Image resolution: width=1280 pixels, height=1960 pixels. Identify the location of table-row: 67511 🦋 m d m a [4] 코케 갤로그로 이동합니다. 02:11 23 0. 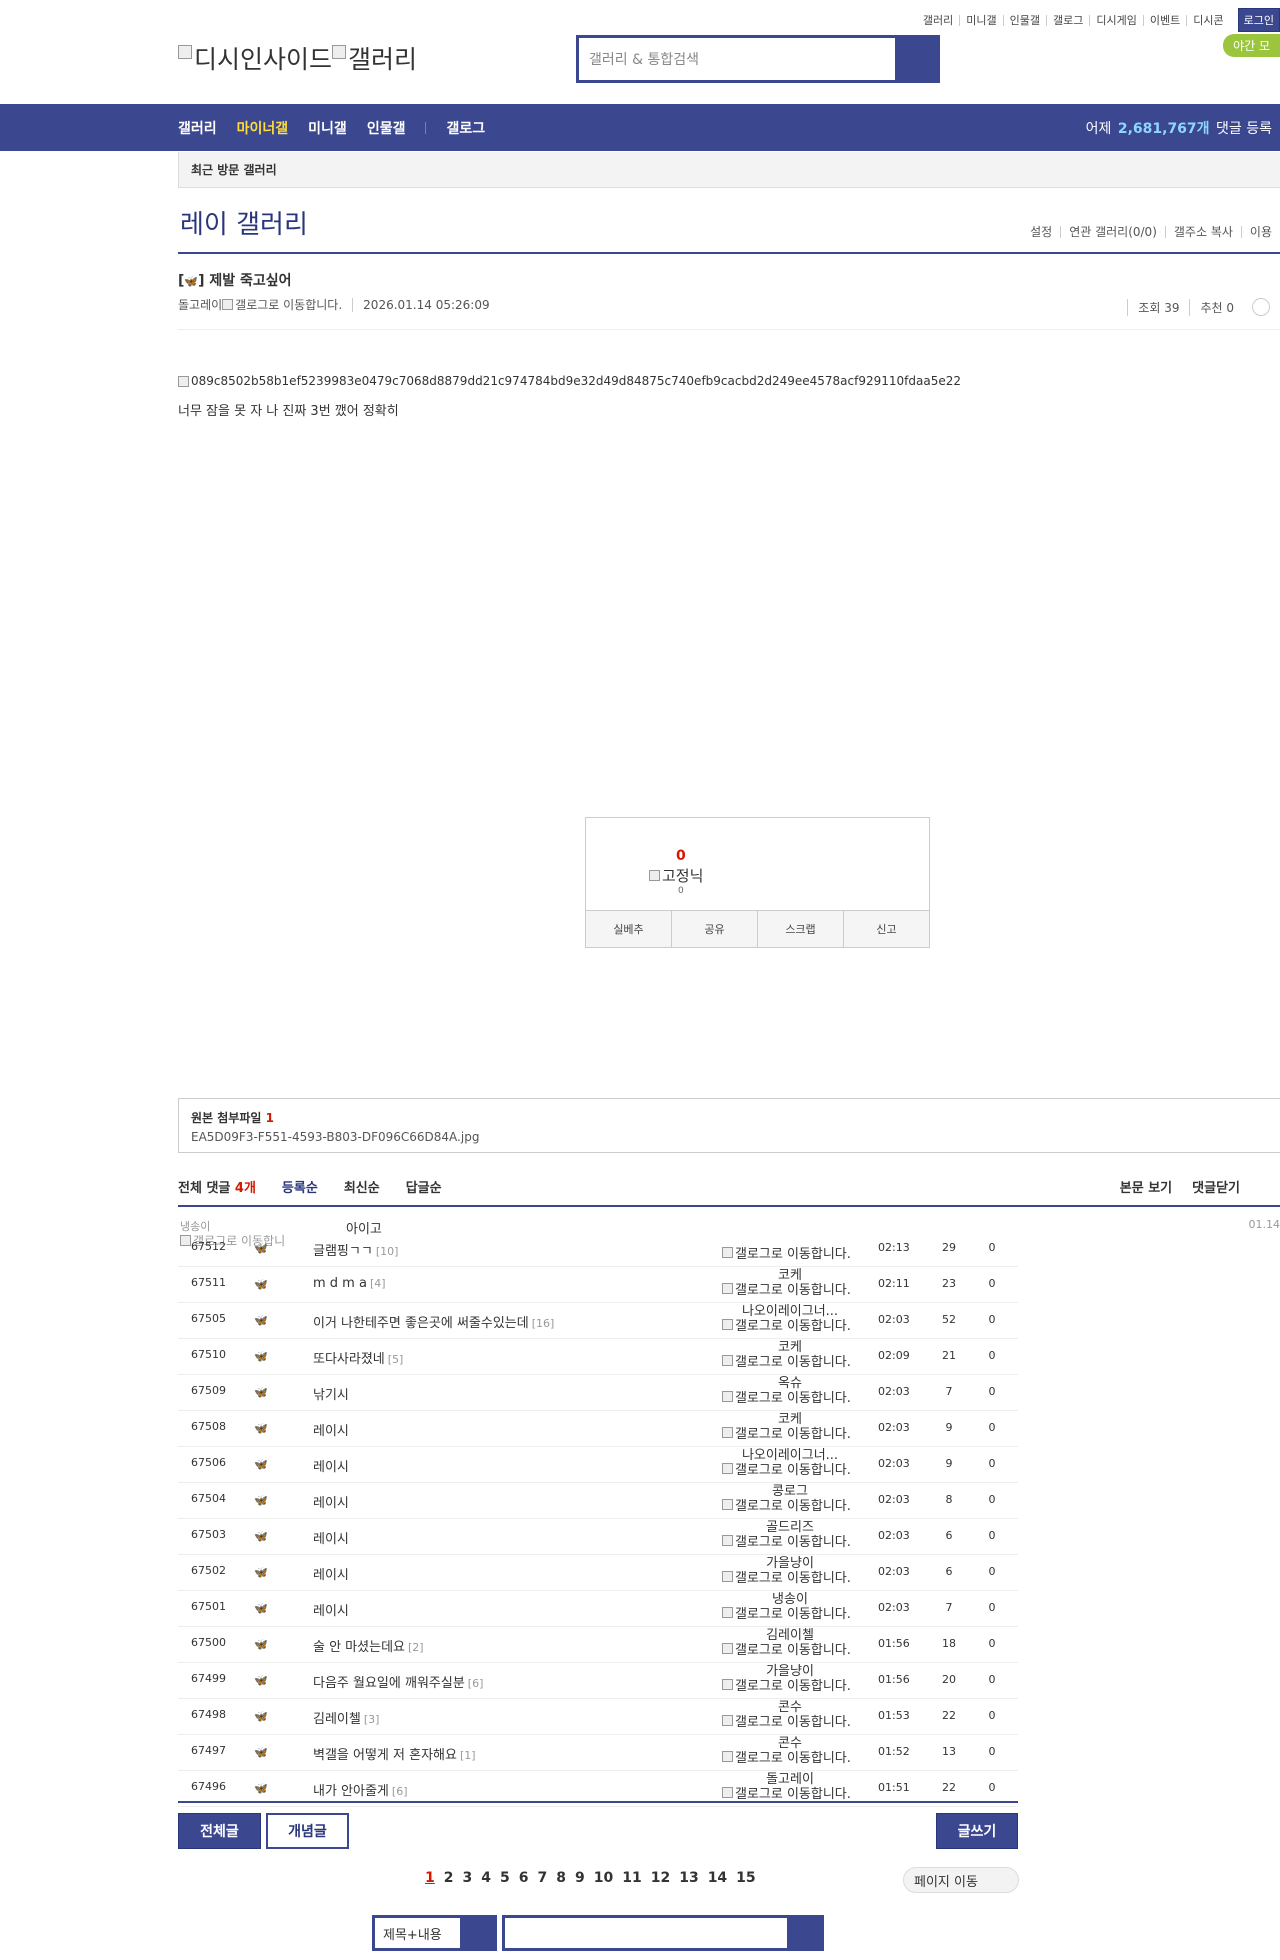
(598, 1285).